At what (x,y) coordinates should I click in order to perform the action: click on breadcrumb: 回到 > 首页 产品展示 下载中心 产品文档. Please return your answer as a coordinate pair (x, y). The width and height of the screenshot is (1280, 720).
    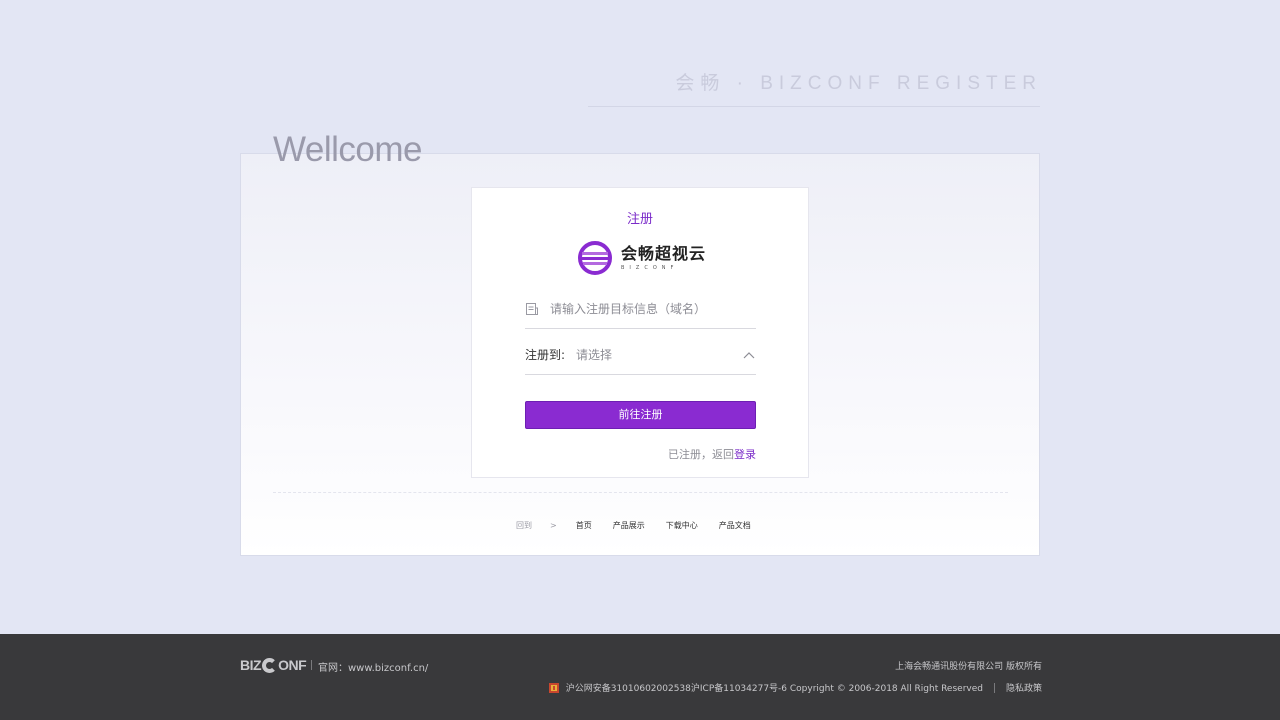
    Looking at the image, I should click on (644, 525).